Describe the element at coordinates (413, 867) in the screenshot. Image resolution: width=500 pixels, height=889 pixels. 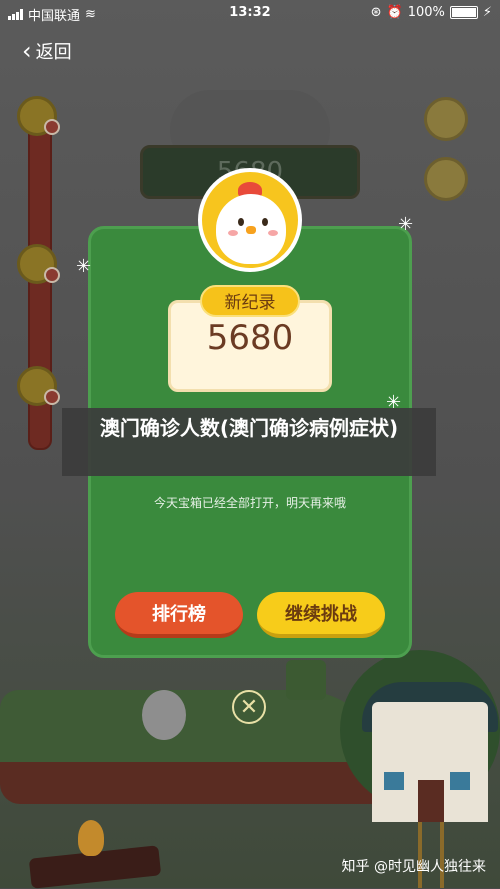
I see `watermark: 知乎 @时见幽人独往来` at that location.